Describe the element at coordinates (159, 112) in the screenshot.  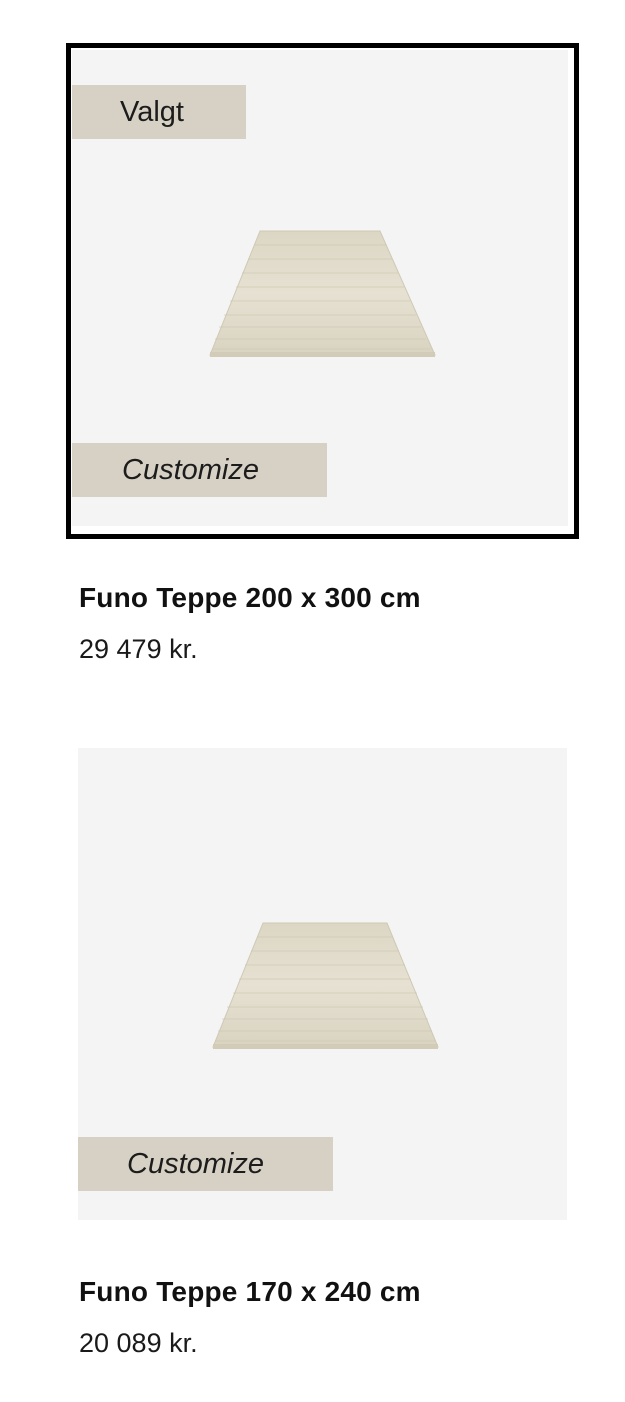
I see `selected-badge: Valgt` at that location.